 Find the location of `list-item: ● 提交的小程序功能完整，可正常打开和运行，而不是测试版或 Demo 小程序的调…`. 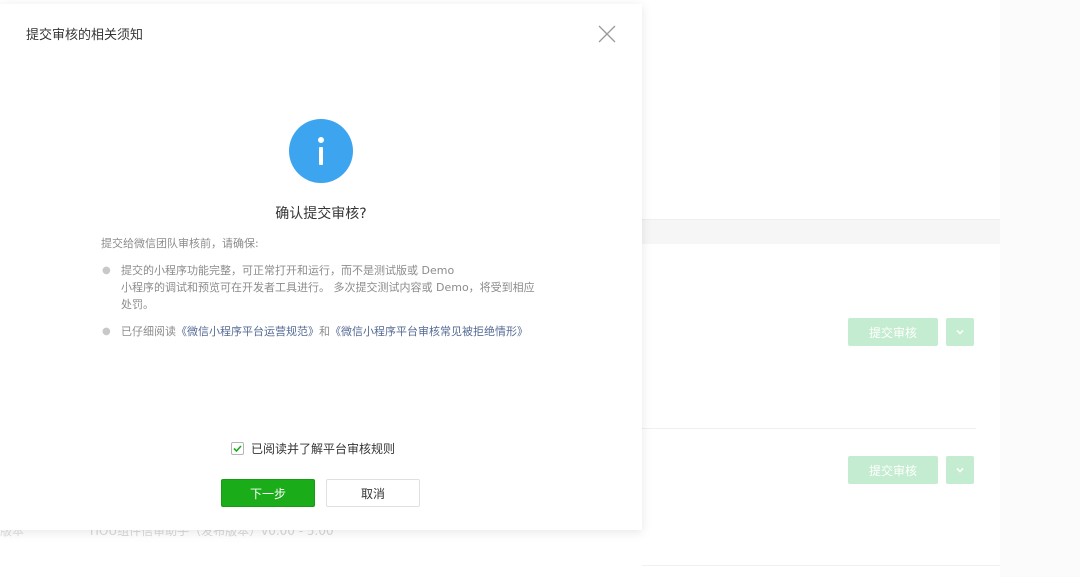

list-item: ● 提交的小程序功能完整，可正常打开和运行，而不是测试版或 Demo 小程序的调… is located at coordinates (321, 287).